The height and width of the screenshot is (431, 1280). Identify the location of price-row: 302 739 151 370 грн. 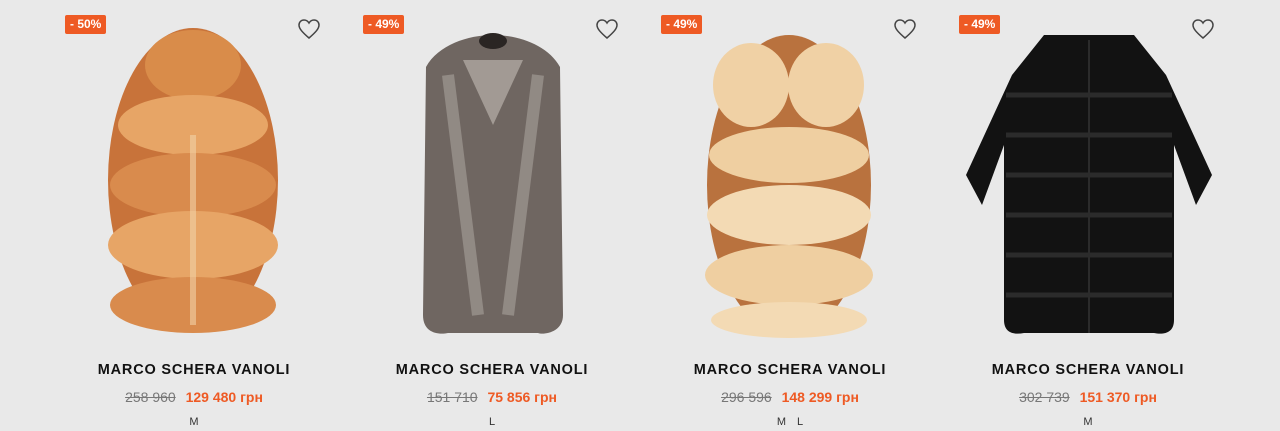
(1087, 397).